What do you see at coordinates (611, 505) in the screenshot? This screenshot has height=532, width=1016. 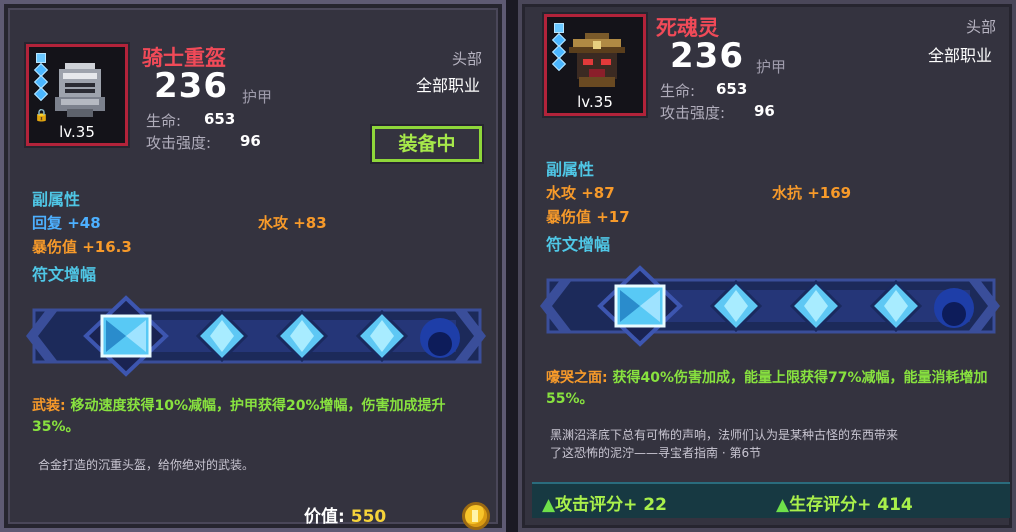 I see `attack-score-text: 攻击评分+ 22` at bounding box center [611, 505].